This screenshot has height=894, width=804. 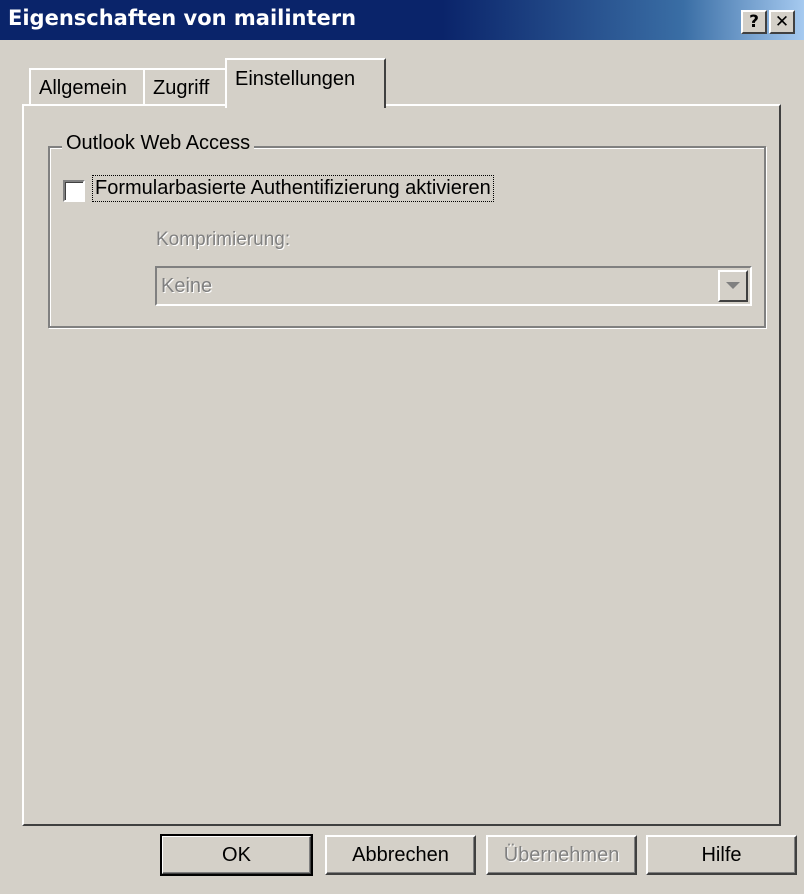 What do you see at coordinates (733, 286) in the screenshot?
I see `chevron-down-icon` at bounding box center [733, 286].